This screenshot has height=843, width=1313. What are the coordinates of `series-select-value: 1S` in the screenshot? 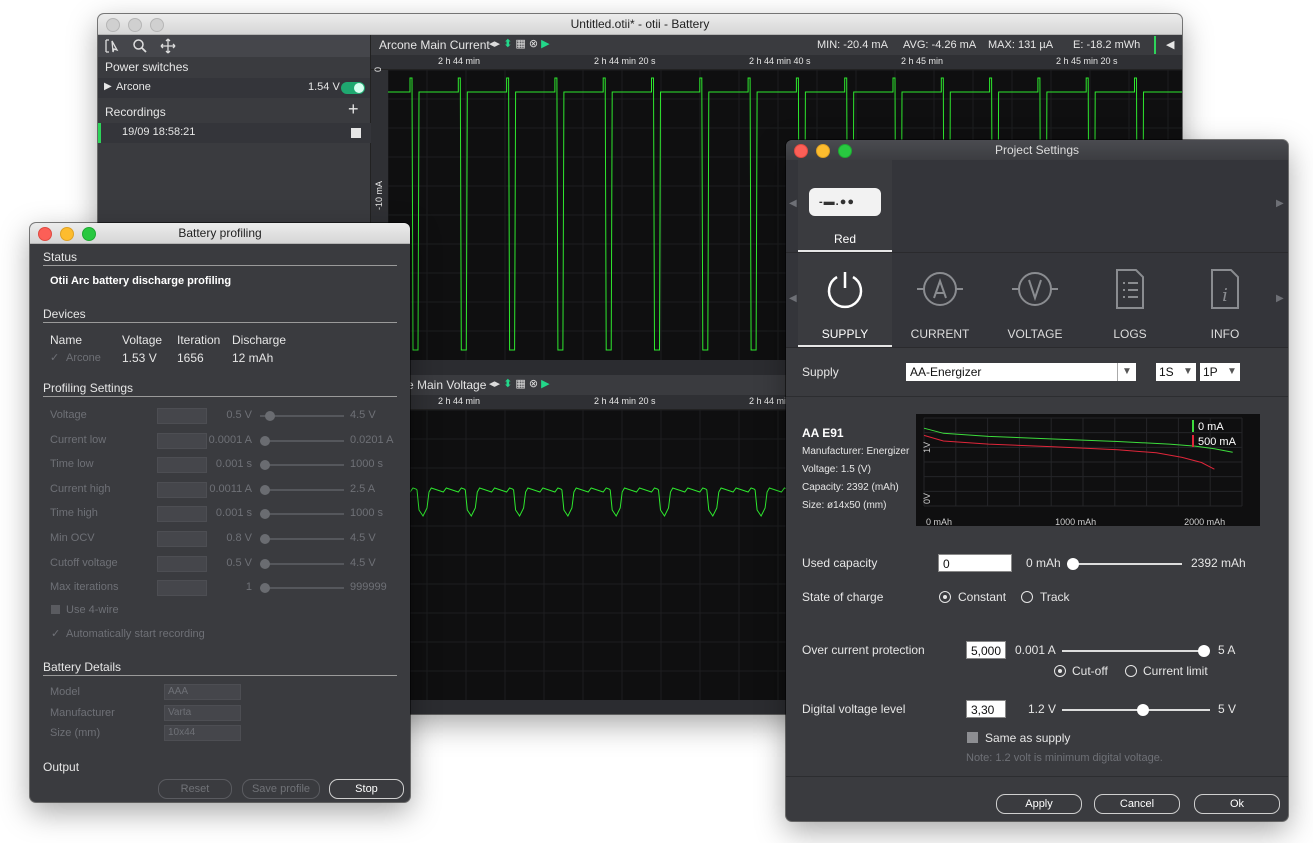 It's located at (1166, 372).